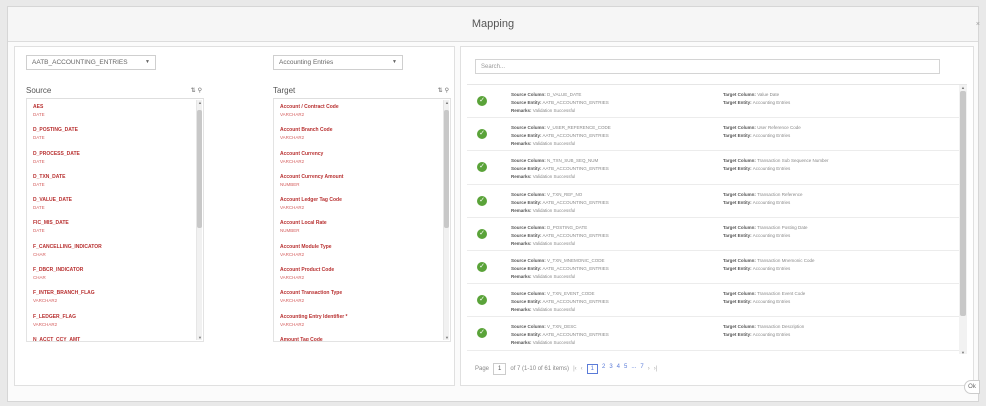 The image size is (986, 406). What do you see at coordinates (500, 369) in the screenshot?
I see `page-input: 1` at bounding box center [500, 369].